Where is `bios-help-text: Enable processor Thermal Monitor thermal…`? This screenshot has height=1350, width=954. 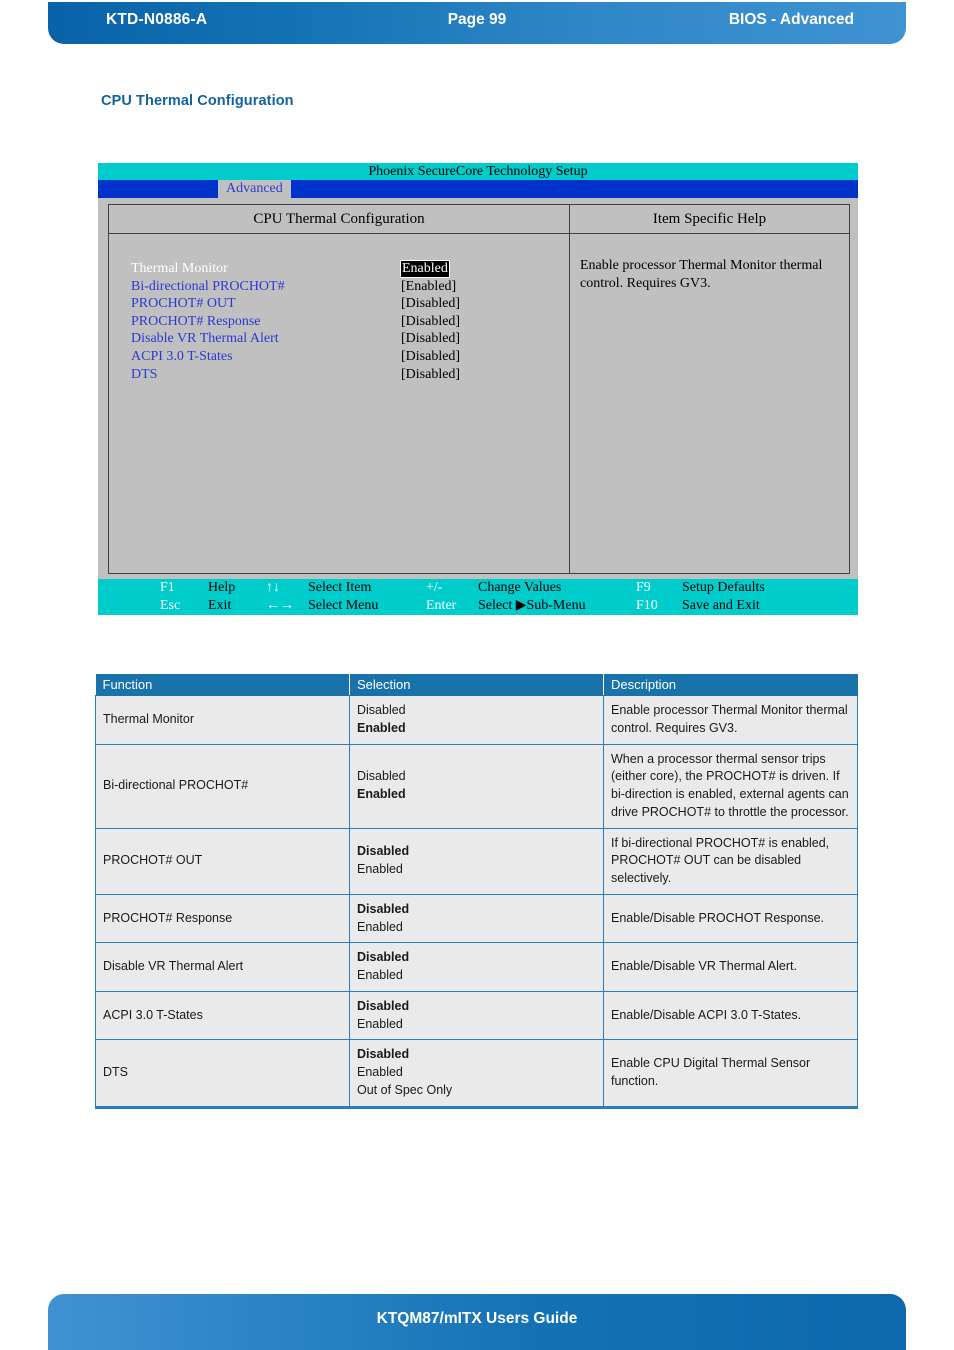 bios-help-text: Enable processor Thermal Monitor thermal… is located at coordinates (701, 274).